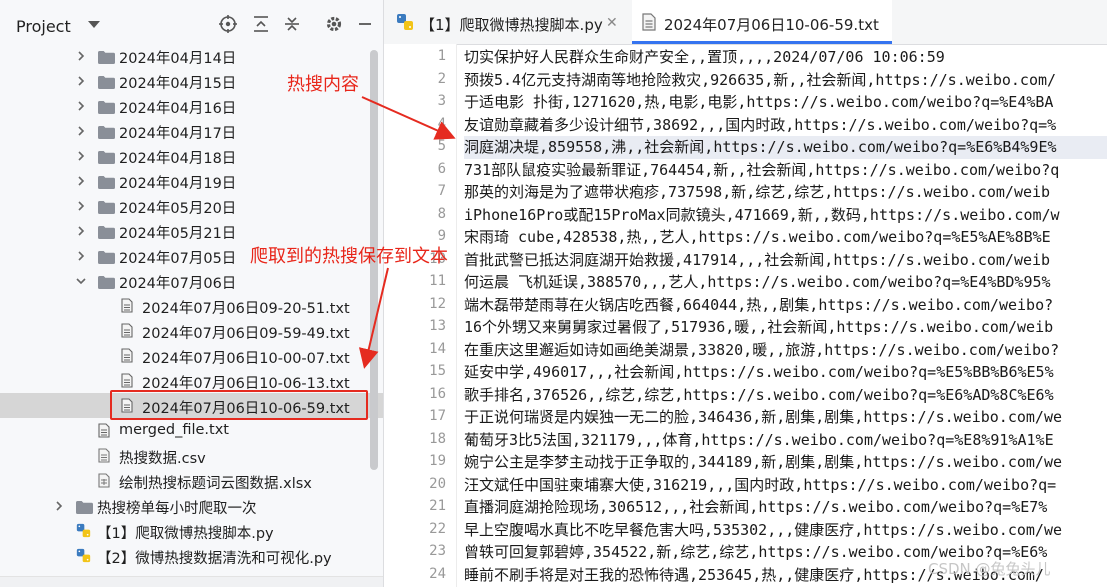 The height and width of the screenshot is (587, 1107). What do you see at coordinates (334, 24) in the screenshot?
I see `gear-icon` at bounding box center [334, 24].